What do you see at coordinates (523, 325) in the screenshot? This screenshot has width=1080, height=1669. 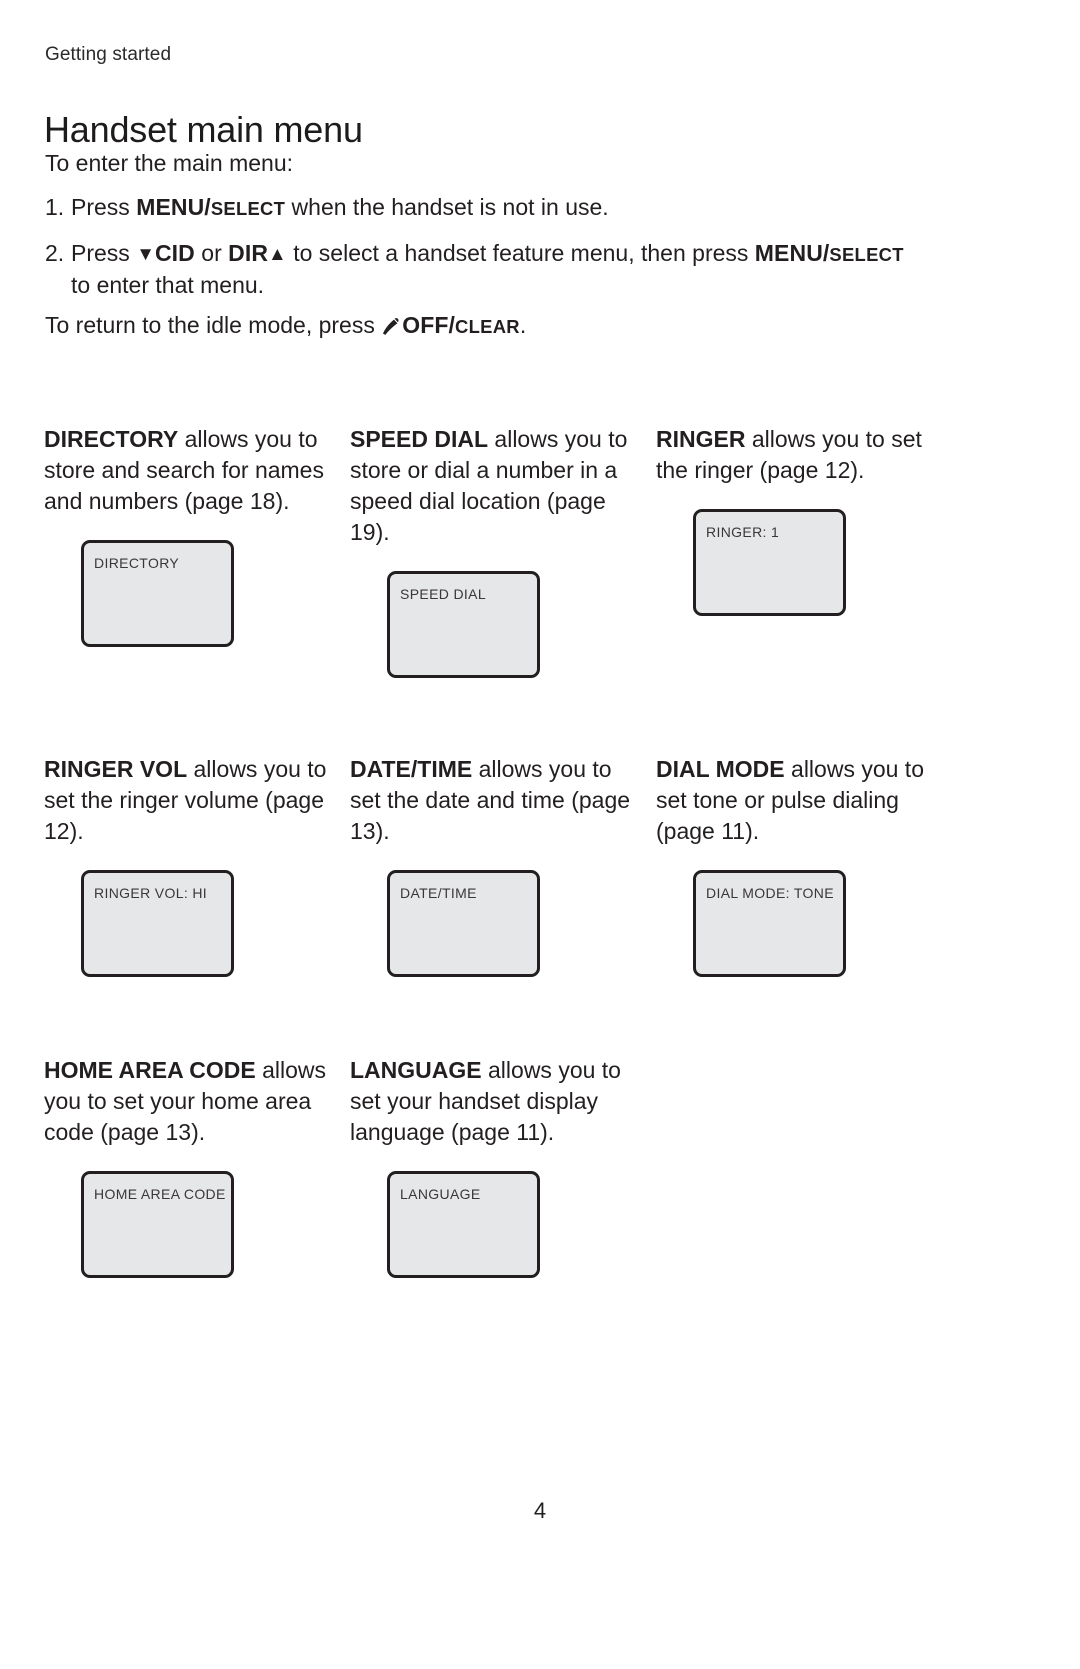 I see `closing-suffix: .` at bounding box center [523, 325].